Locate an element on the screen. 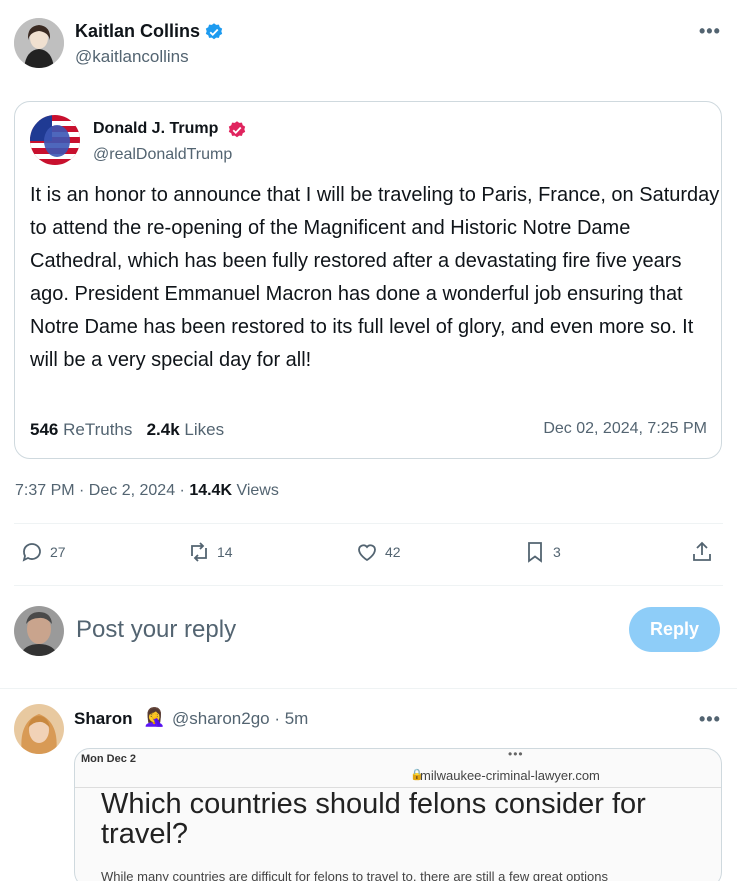 The image size is (737, 881). reply-author-name: Sharon is located at coordinates (103, 719).